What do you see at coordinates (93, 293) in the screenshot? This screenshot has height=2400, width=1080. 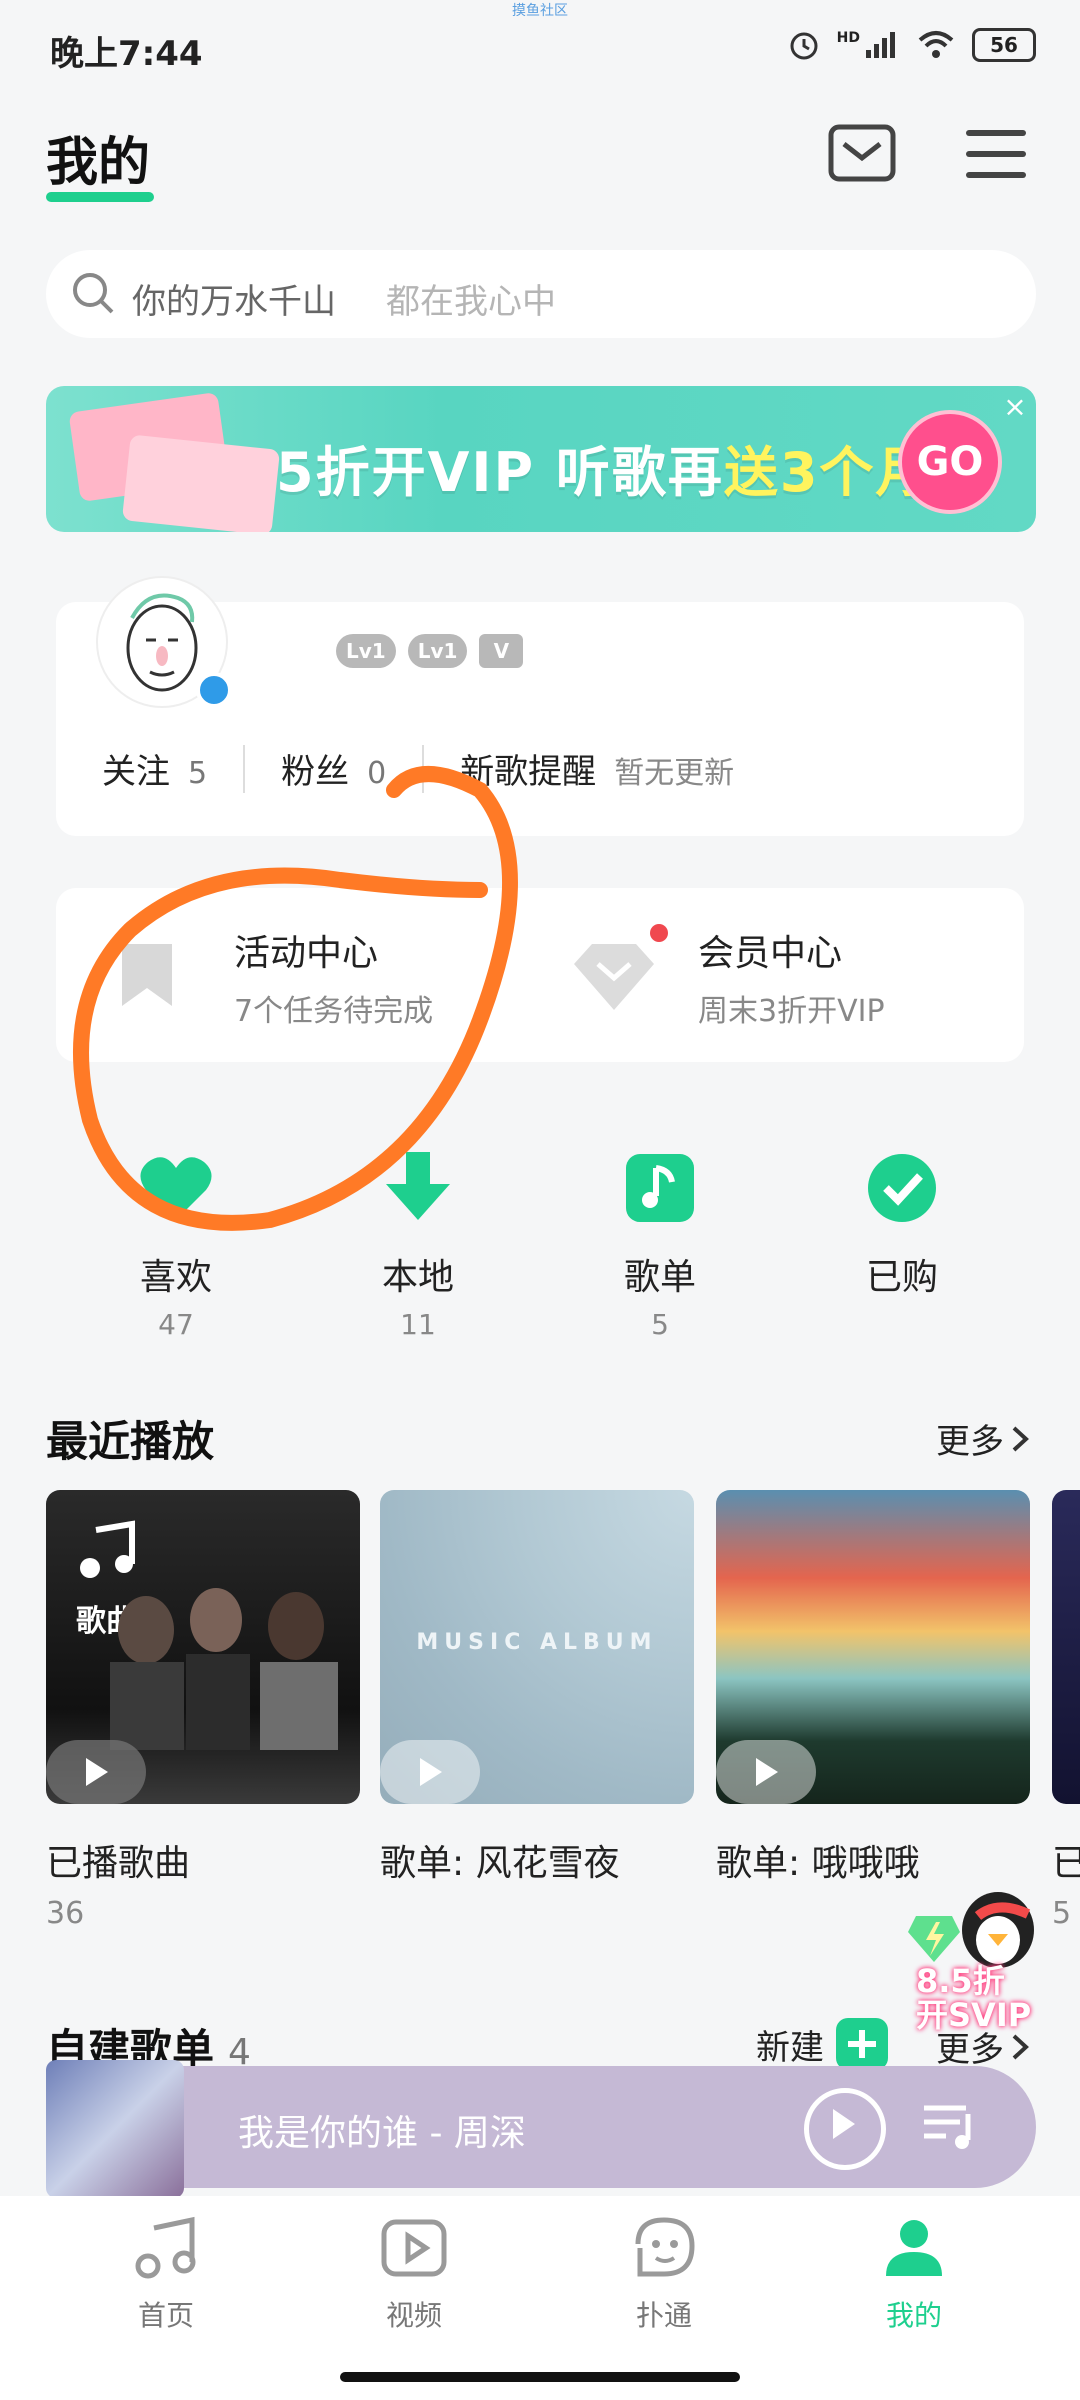 I see `search-icon` at bounding box center [93, 293].